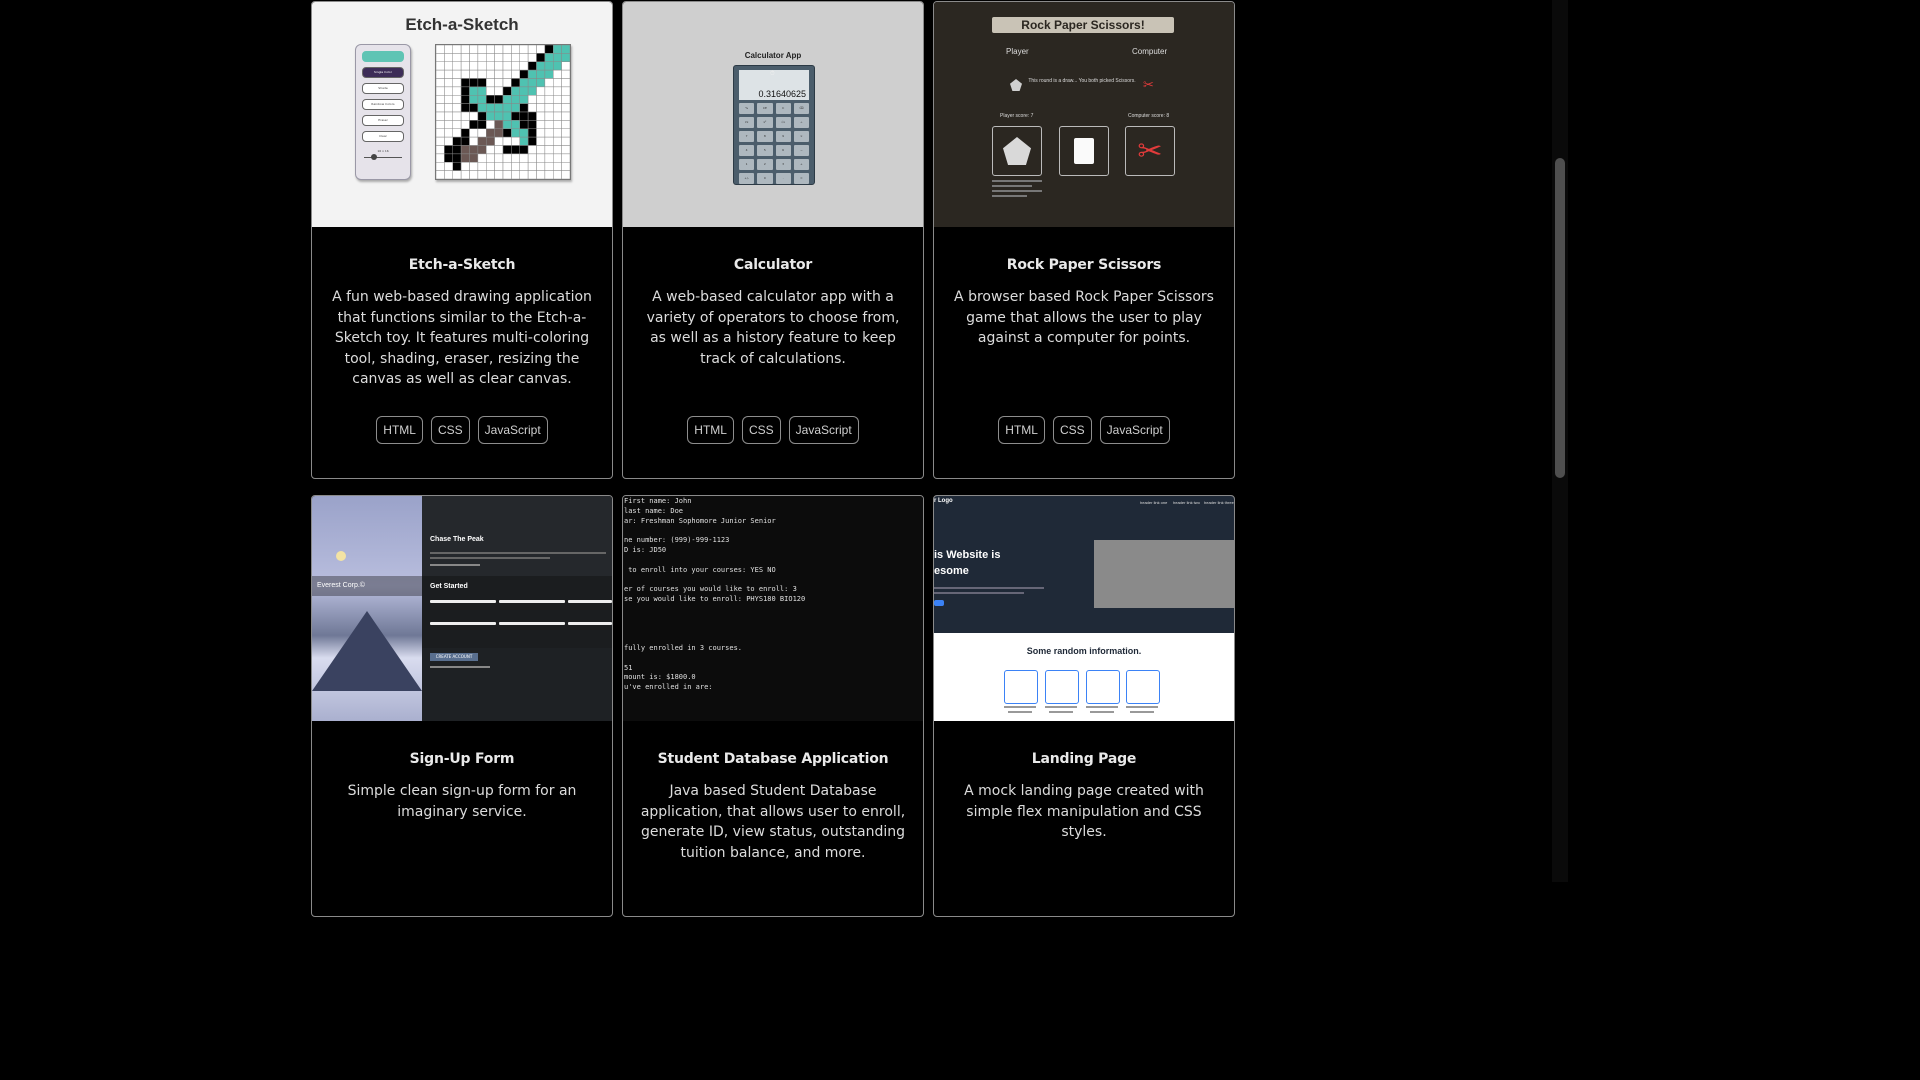 This screenshot has height=1080, width=1920. What do you see at coordinates (765, 150) in the screenshot?
I see `calculator-key: 5` at bounding box center [765, 150].